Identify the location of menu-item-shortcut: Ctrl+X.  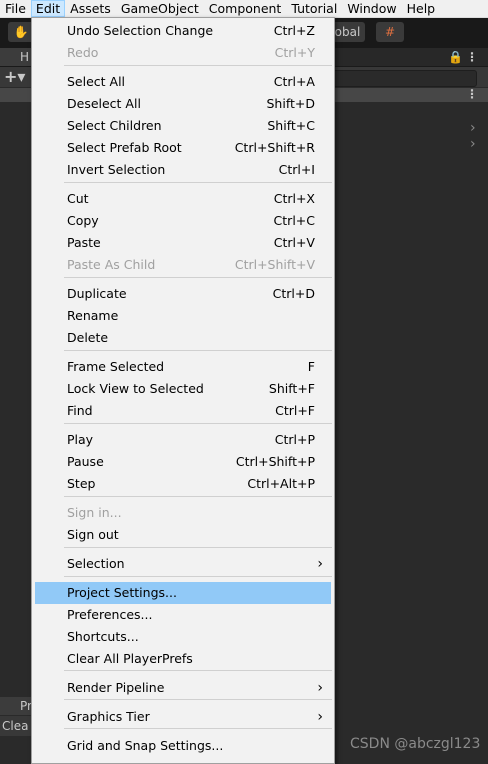
(294, 198).